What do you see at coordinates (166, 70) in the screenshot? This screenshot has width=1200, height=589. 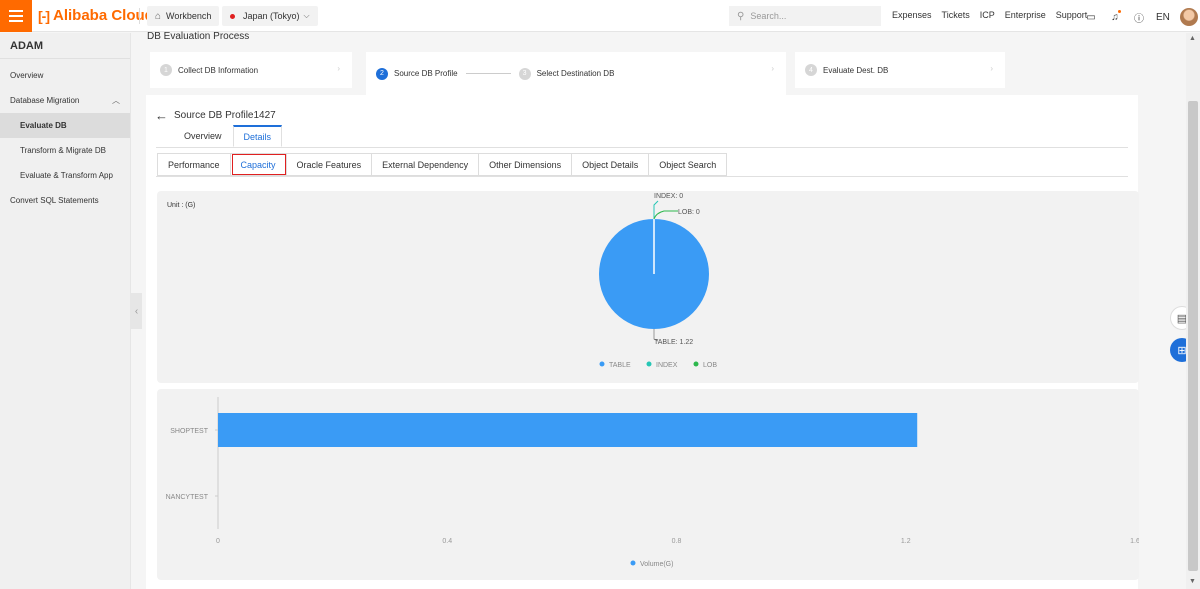 I see `step-number: 1` at bounding box center [166, 70].